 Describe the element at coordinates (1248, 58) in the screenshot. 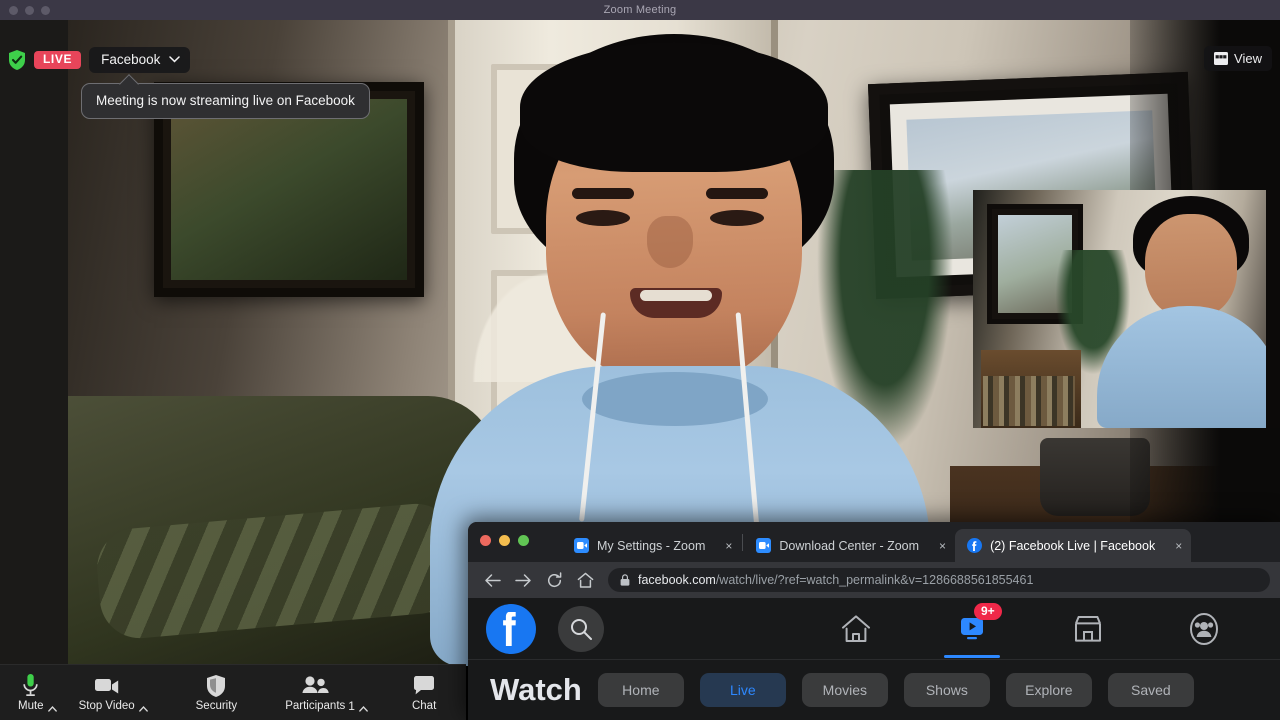

I see `view-button-label: View` at that location.